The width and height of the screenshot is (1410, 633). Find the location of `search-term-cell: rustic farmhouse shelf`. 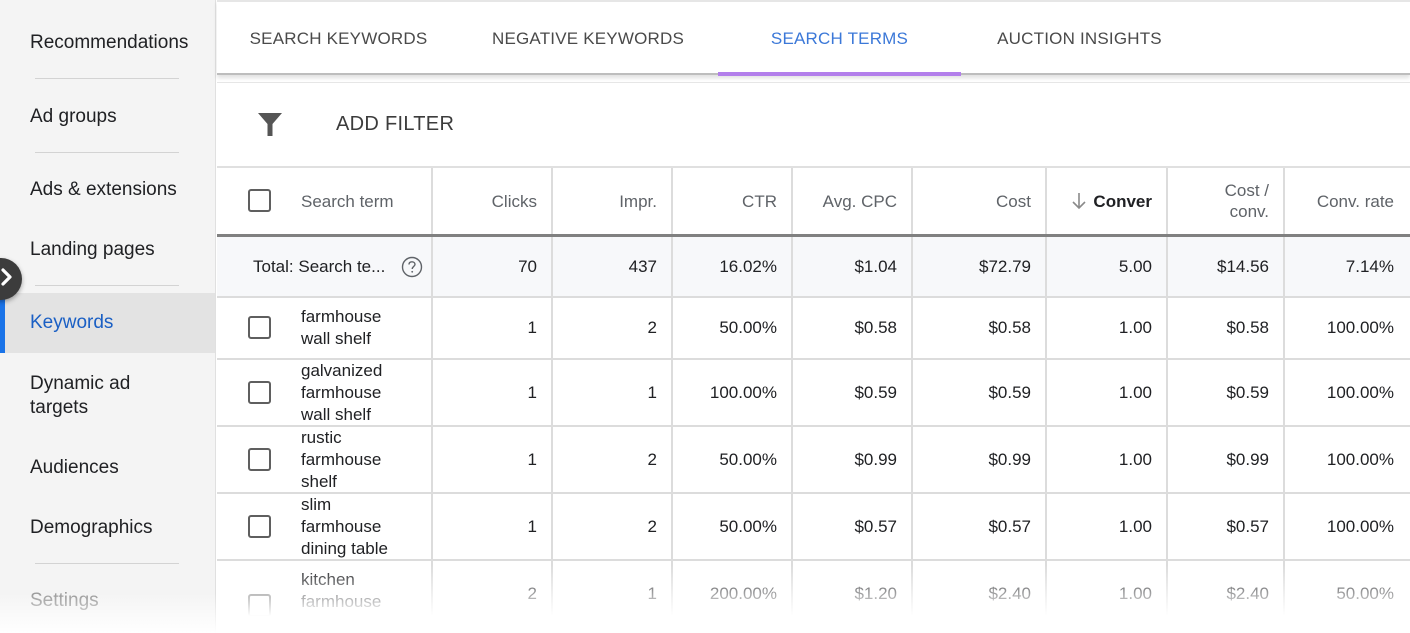

search-term-cell: rustic farmhouse shelf is located at coordinates (325, 459).